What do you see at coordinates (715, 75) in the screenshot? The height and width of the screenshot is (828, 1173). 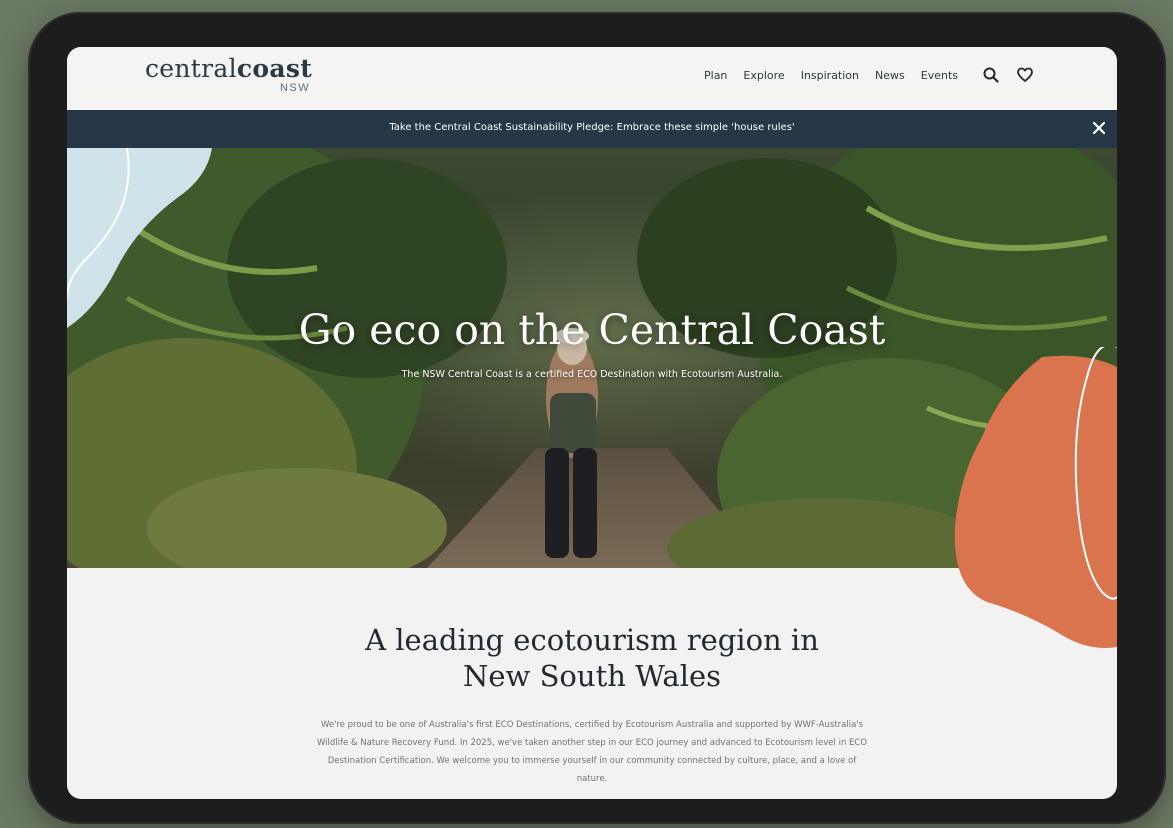 I see `nav-plan: Plan` at bounding box center [715, 75].